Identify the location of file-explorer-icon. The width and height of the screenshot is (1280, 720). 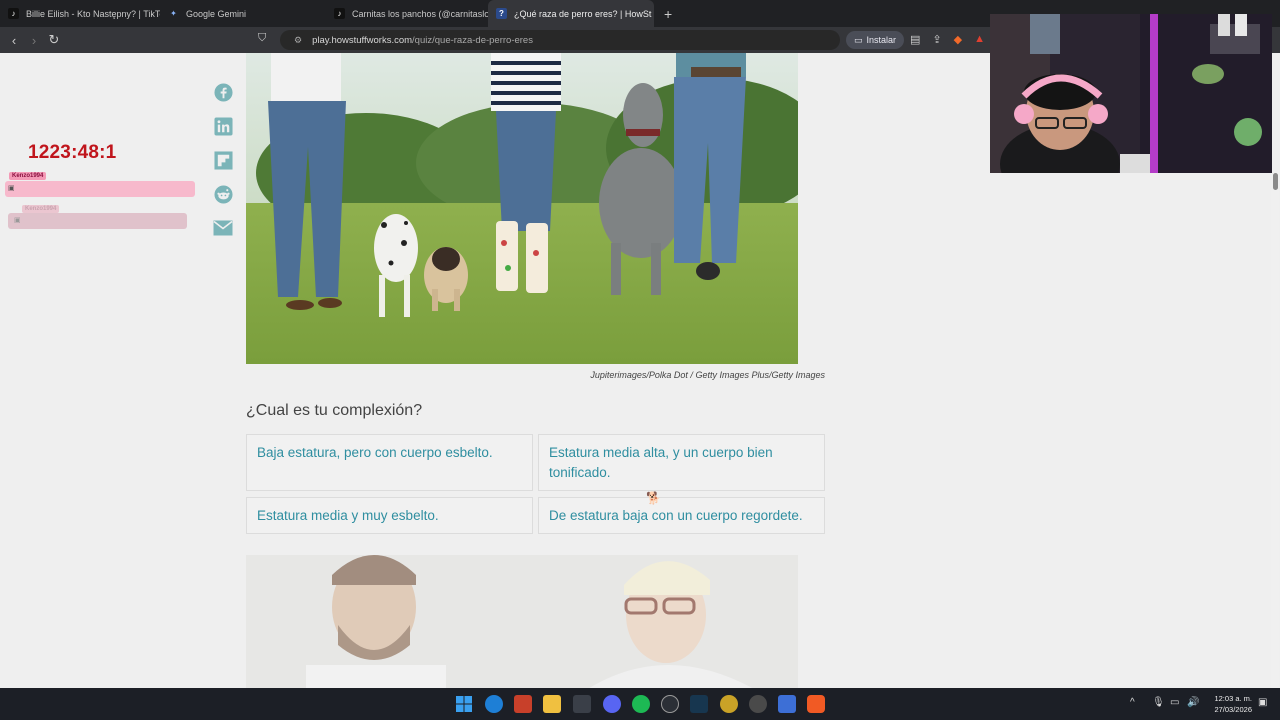
(552, 704).